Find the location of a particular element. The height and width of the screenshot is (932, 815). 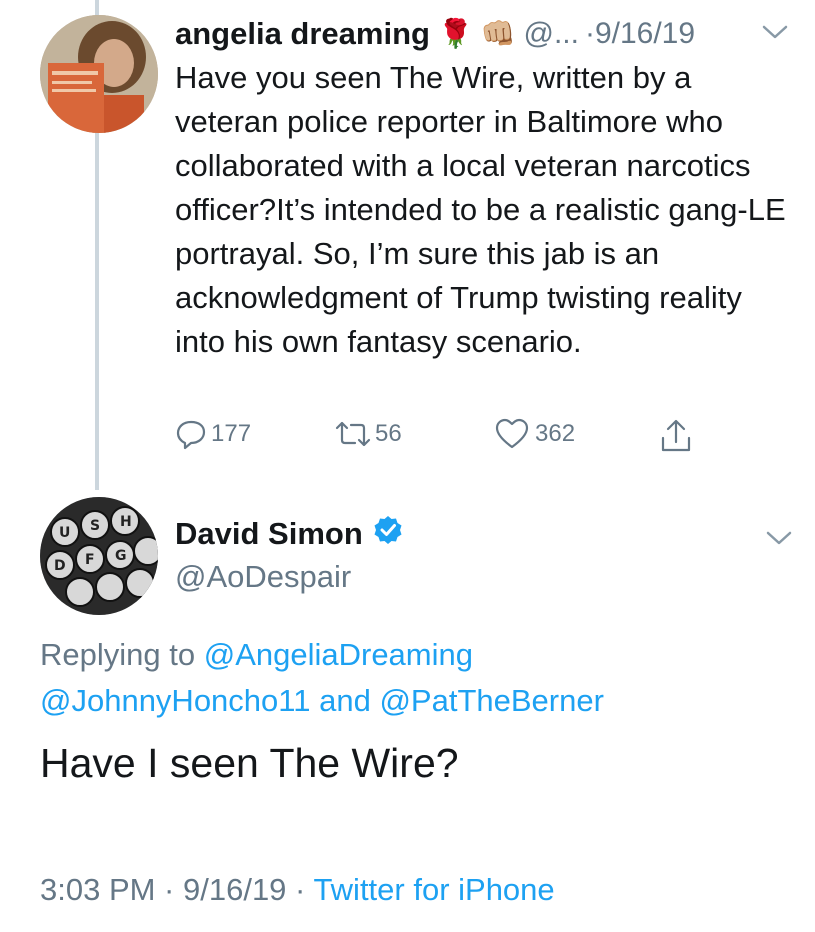

mention-link: @PatTheBerner is located at coordinates (491, 700).